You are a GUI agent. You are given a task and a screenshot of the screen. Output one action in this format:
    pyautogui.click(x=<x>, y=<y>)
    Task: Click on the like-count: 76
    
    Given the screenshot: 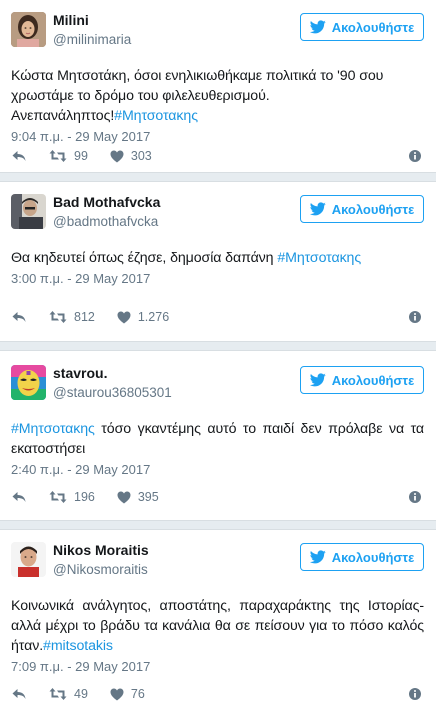 What is the action you would take?
    pyautogui.click(x=137, y=694)
    